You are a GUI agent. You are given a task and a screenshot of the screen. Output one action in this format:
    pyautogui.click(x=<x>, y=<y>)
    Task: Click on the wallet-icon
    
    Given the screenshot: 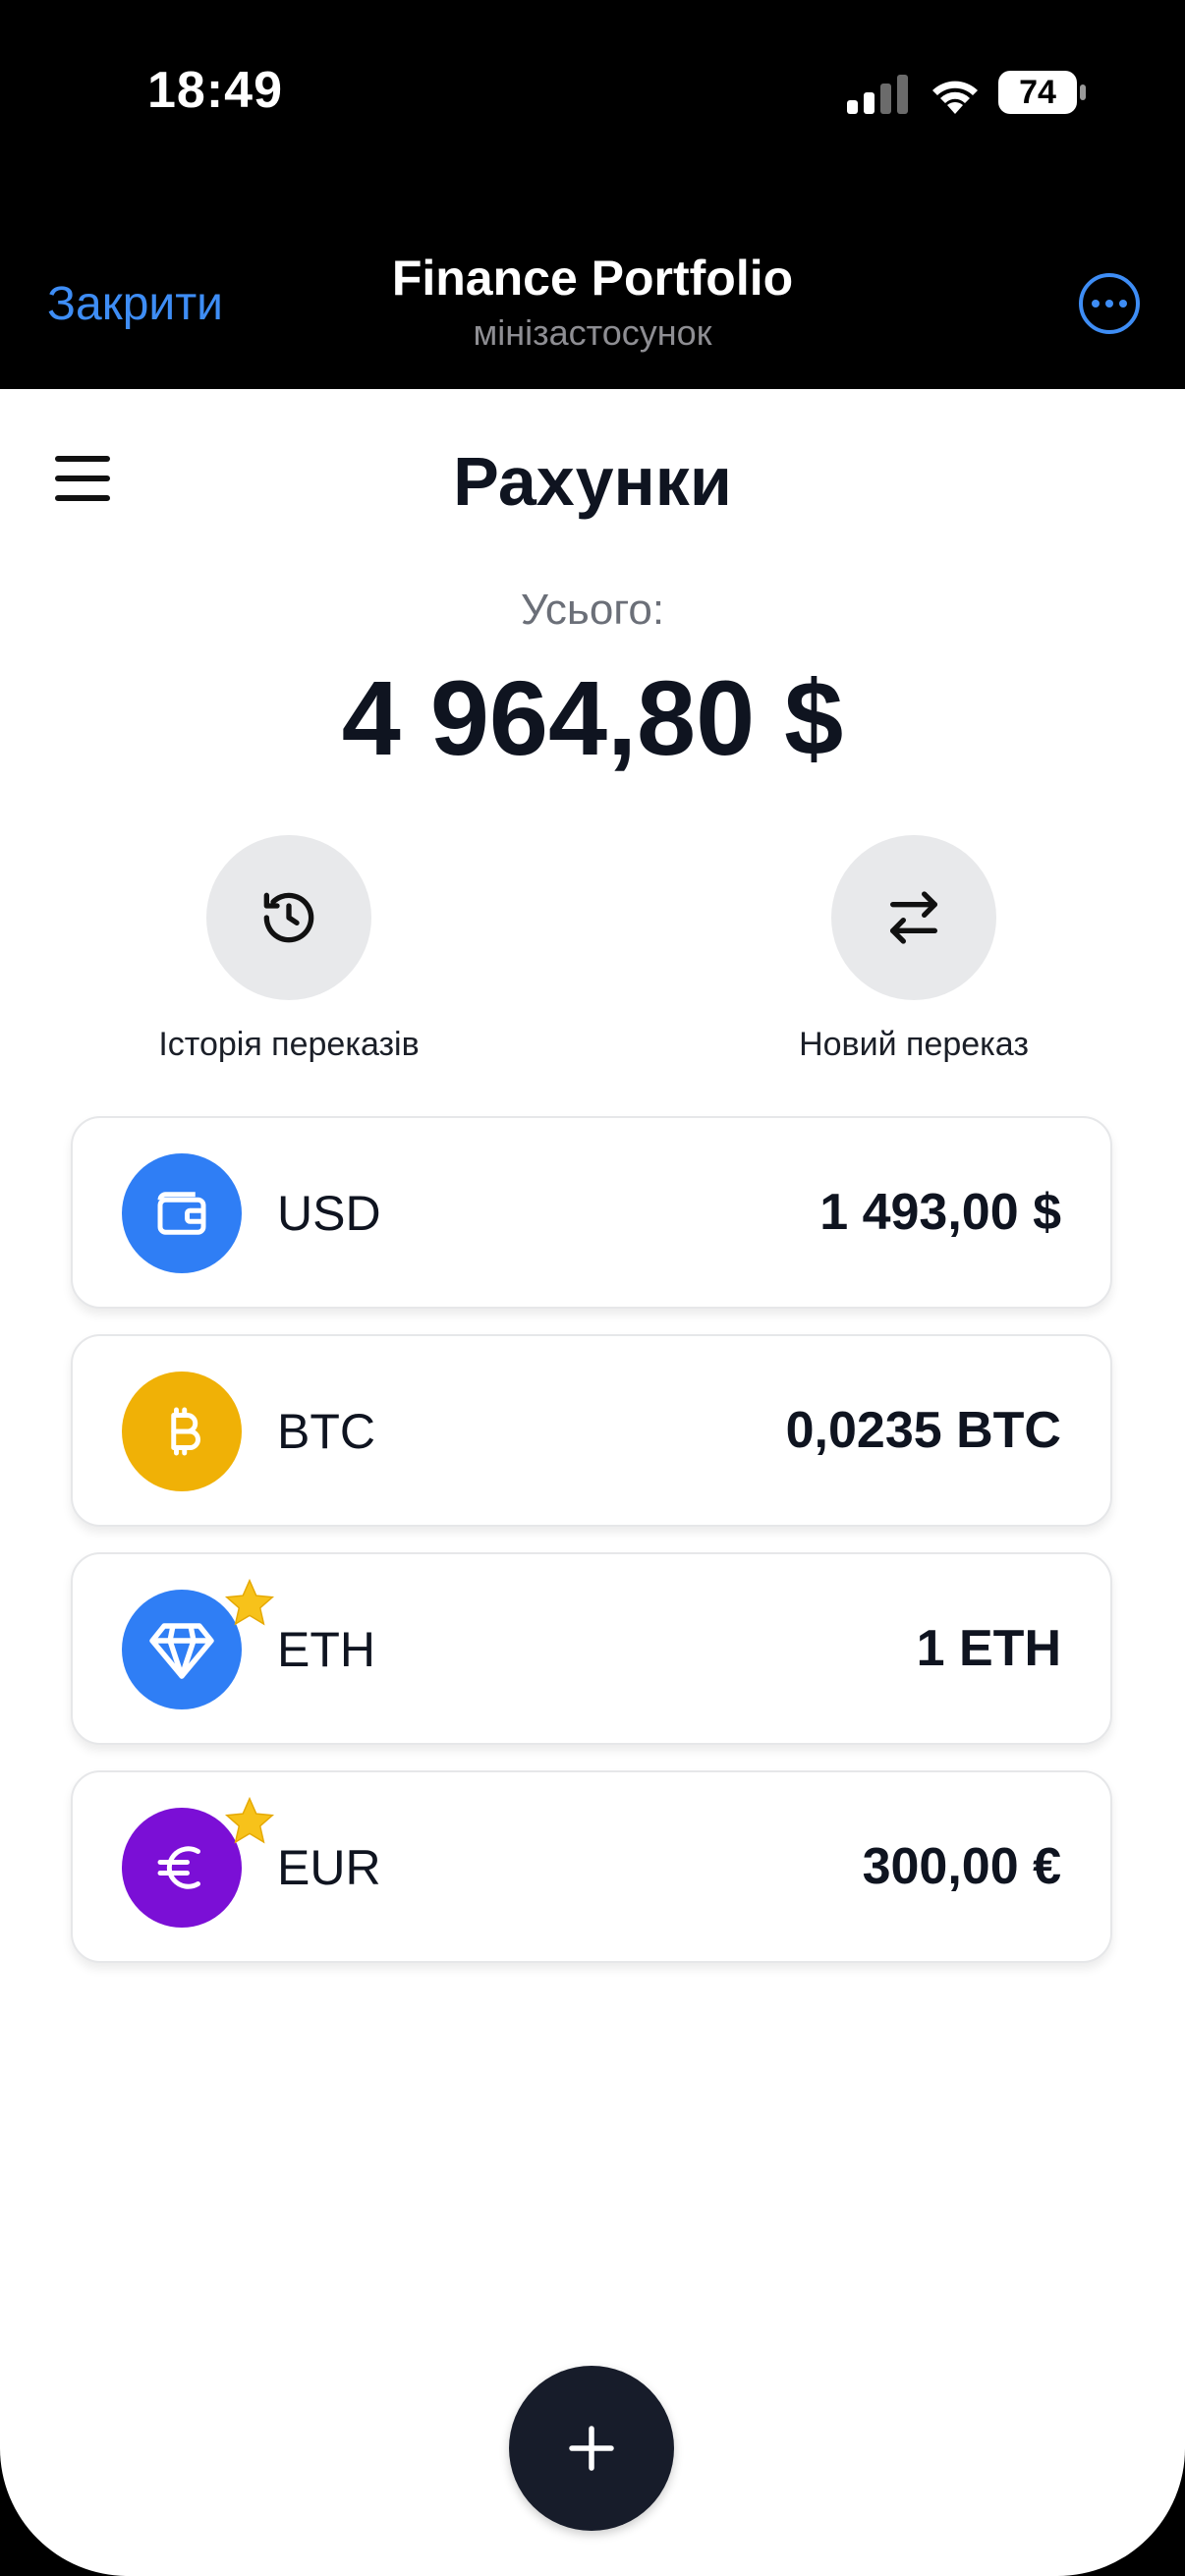 What is the action you would take?
    pyautogui.click(x=182, y=1213)
    